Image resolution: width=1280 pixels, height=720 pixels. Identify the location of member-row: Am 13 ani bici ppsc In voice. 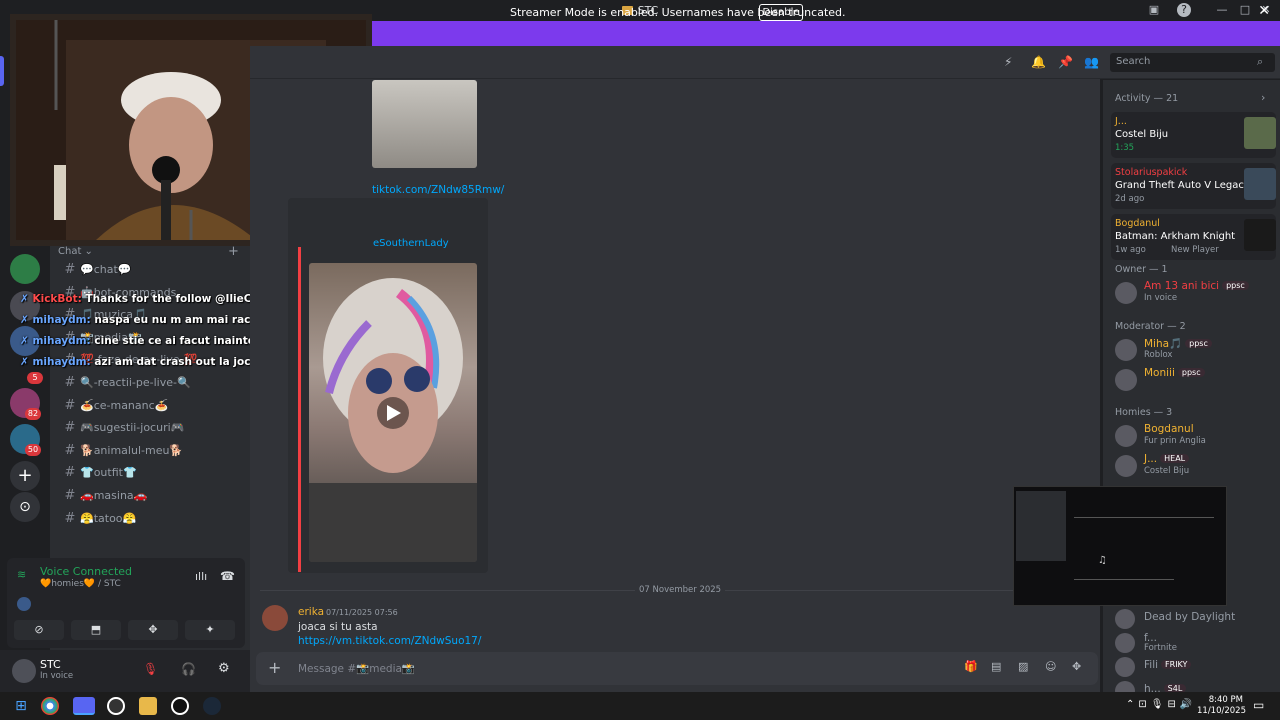
(1195, 296).